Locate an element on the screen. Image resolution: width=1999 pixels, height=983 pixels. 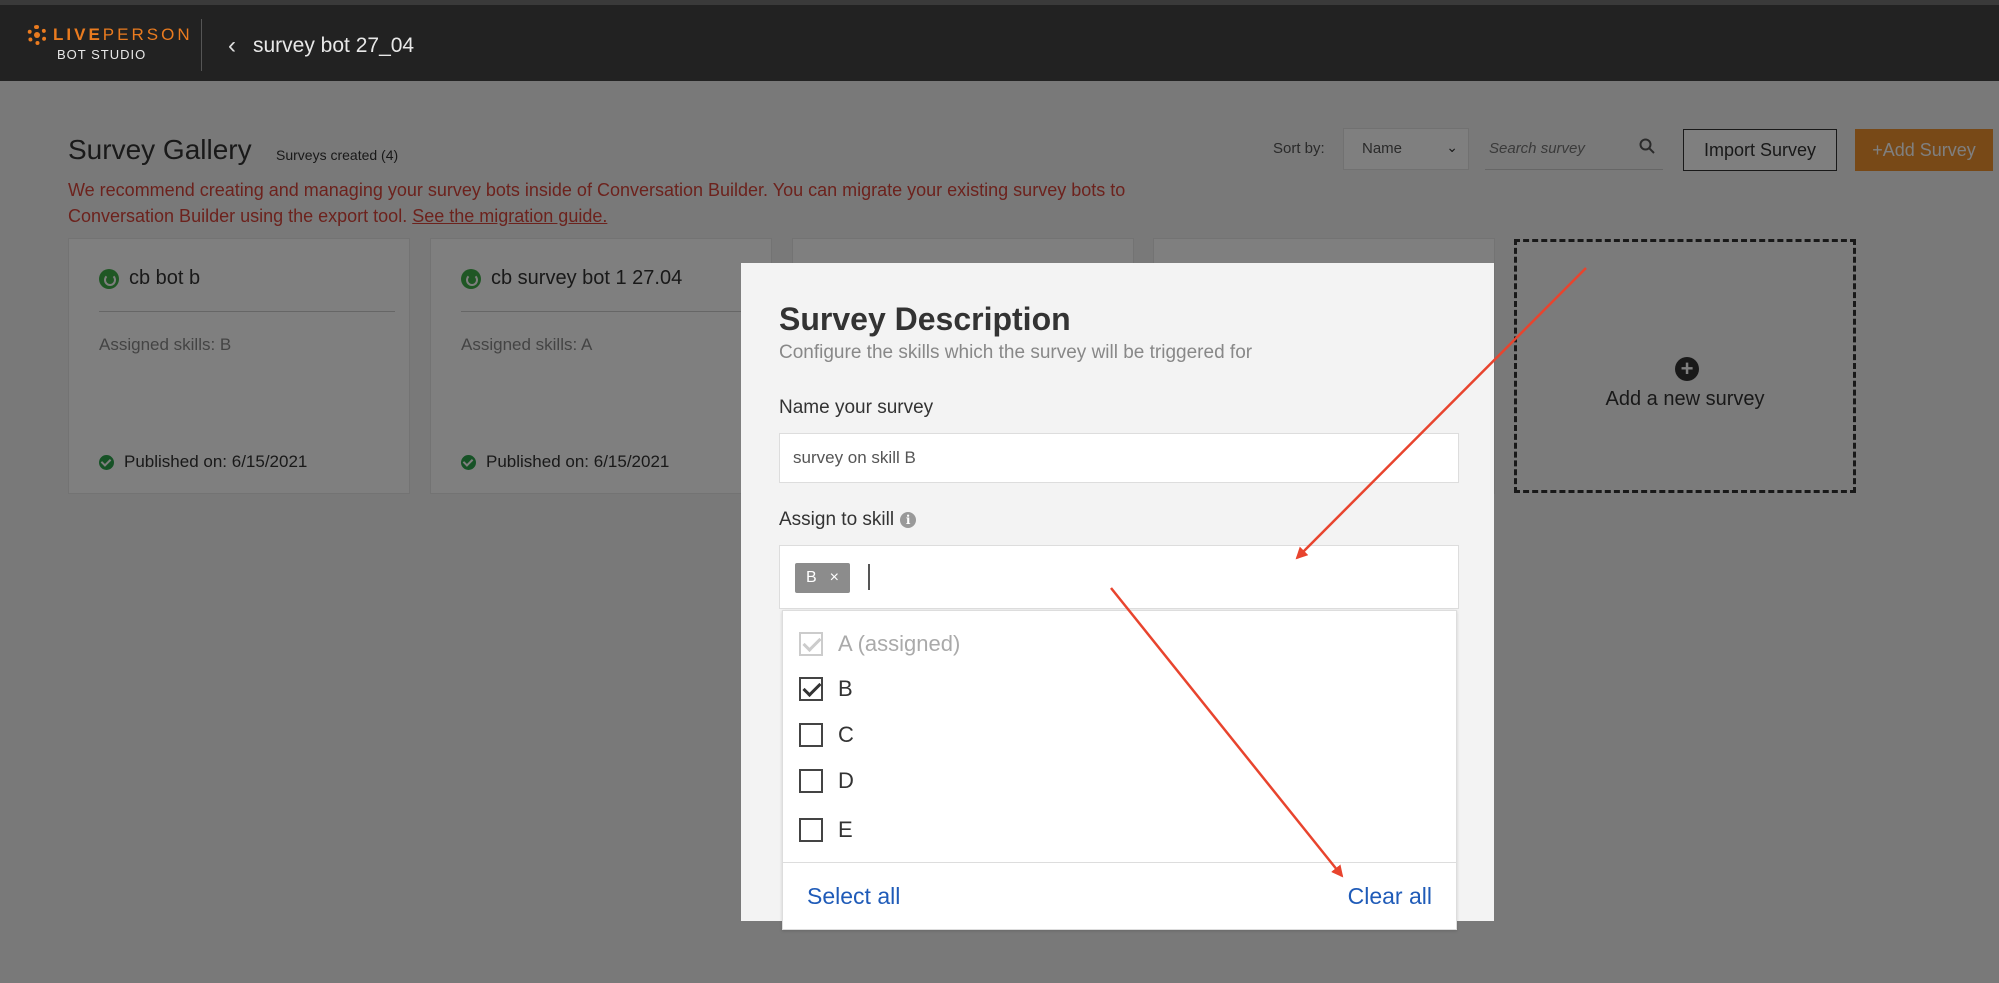
liveperson-sun-icon is located at coordinates (37, 35).